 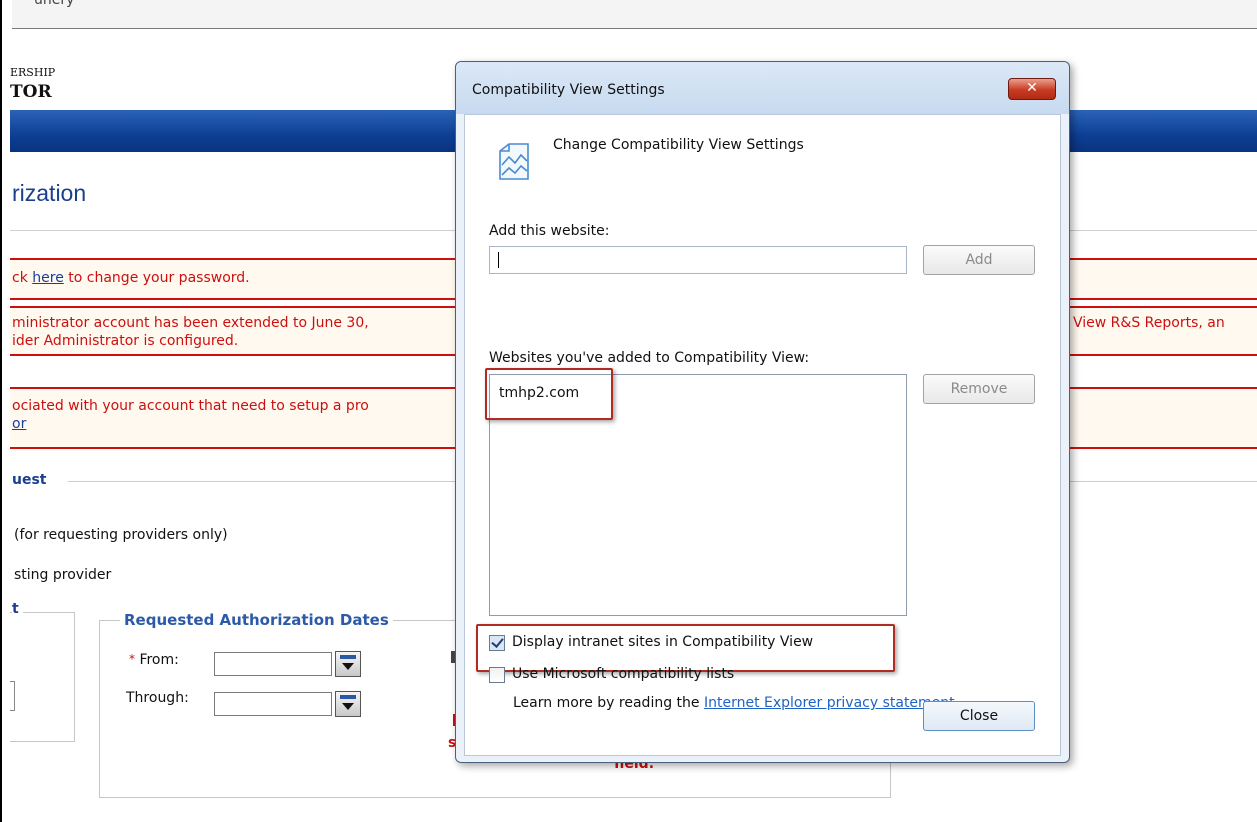 What do you see at coordinates (979, 260) in the screenshot?
I see `add-button: Add` at bounding box center [979, 260].